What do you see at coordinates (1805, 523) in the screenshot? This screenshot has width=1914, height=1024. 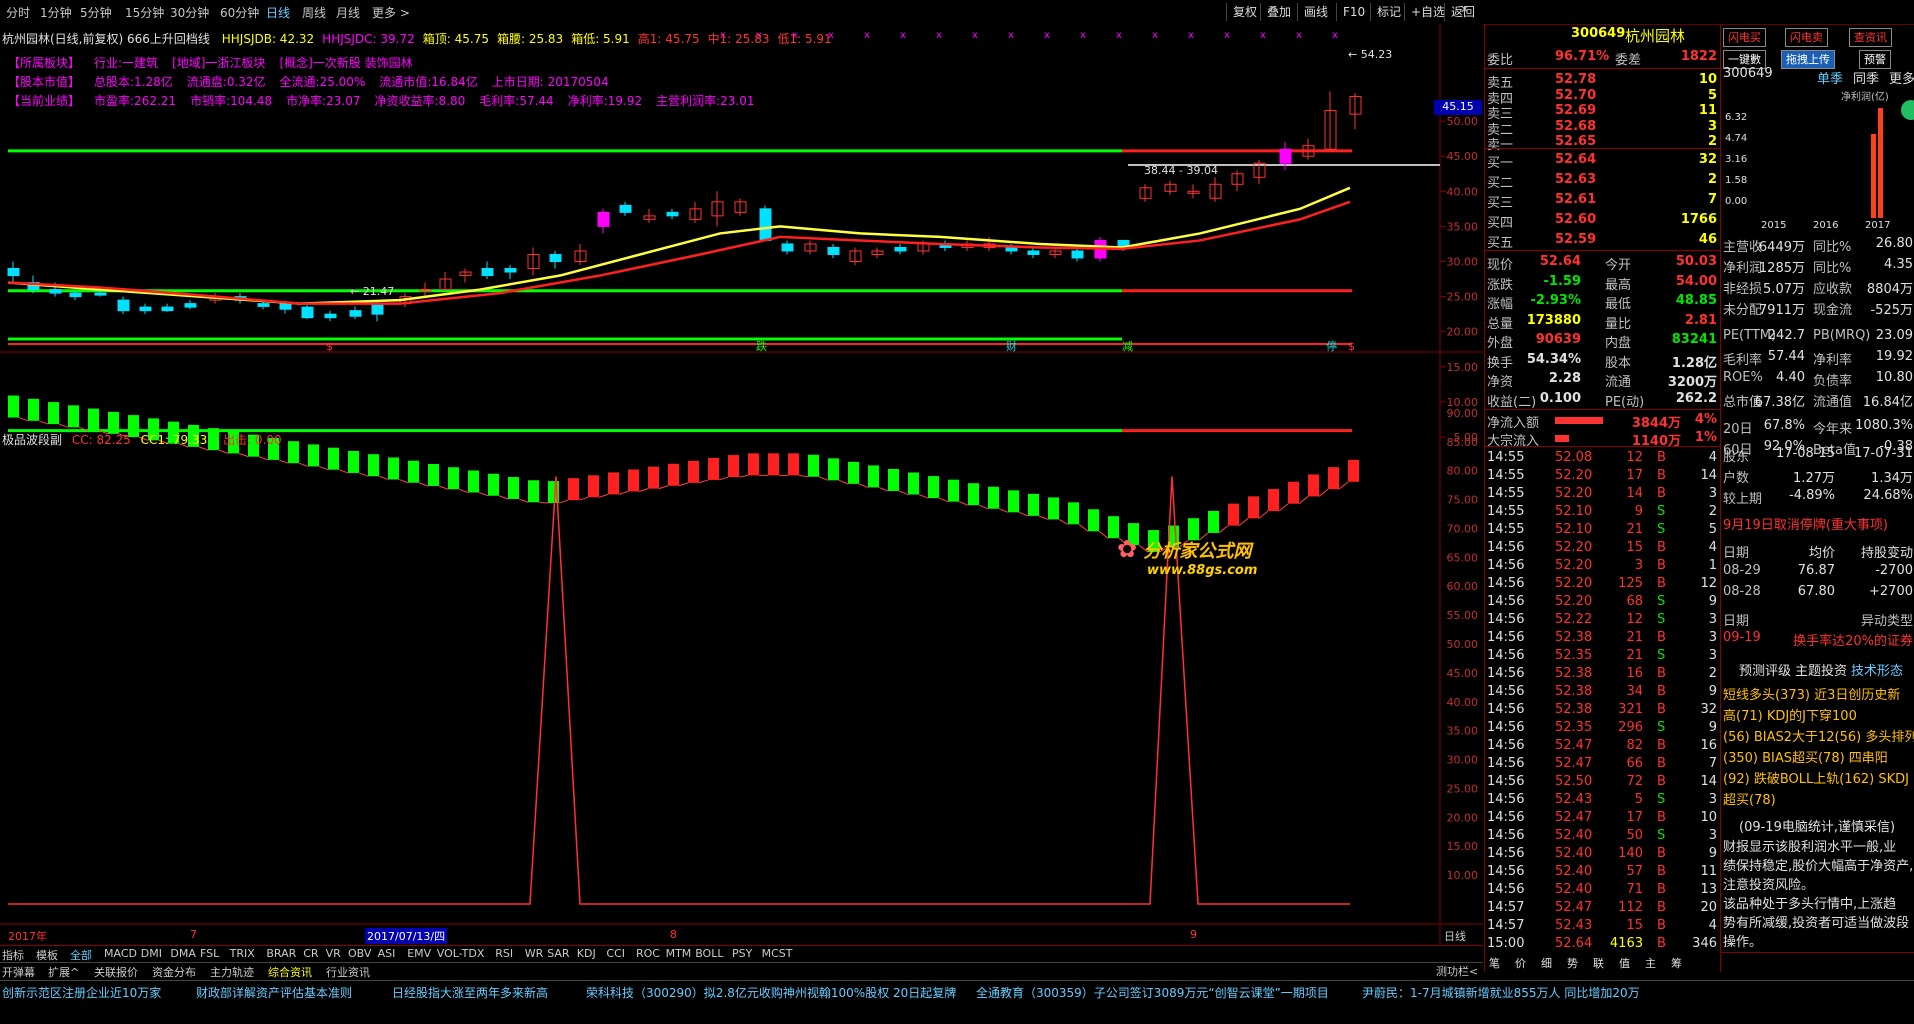 I see `notice-text: 9月19日取消停牌(重大事项)` at bounding box center [1805, 523].